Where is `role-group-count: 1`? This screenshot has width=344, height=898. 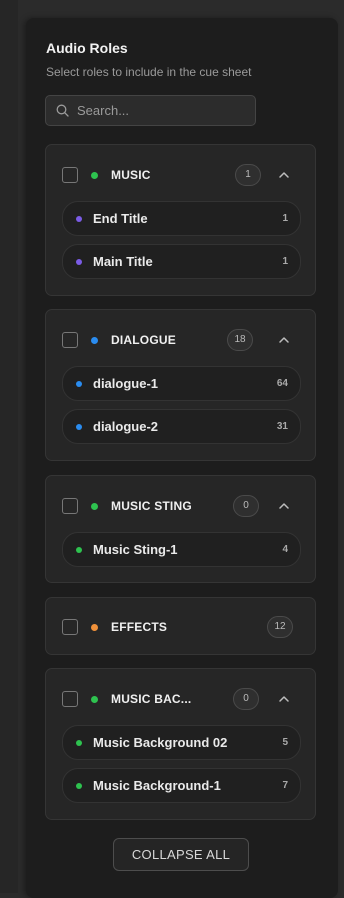 role-group-count: 1 is located at coordinates (248, 175).